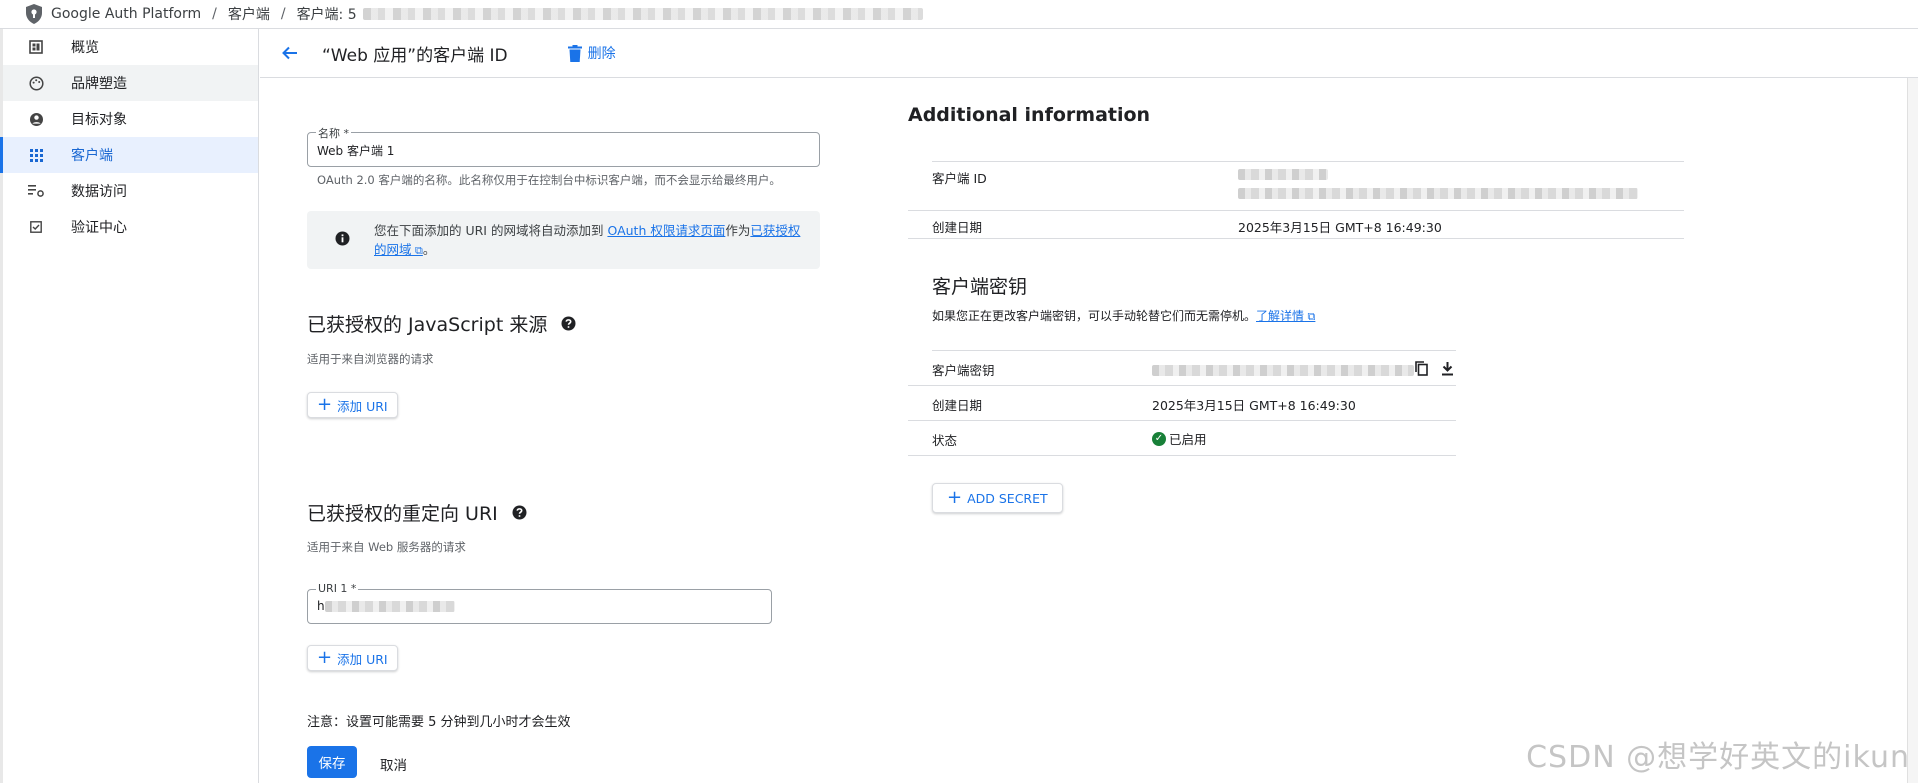  Describe the element at coordinates (1188, 439) in the screenshot. I see `status-value: 已启用` at that location.